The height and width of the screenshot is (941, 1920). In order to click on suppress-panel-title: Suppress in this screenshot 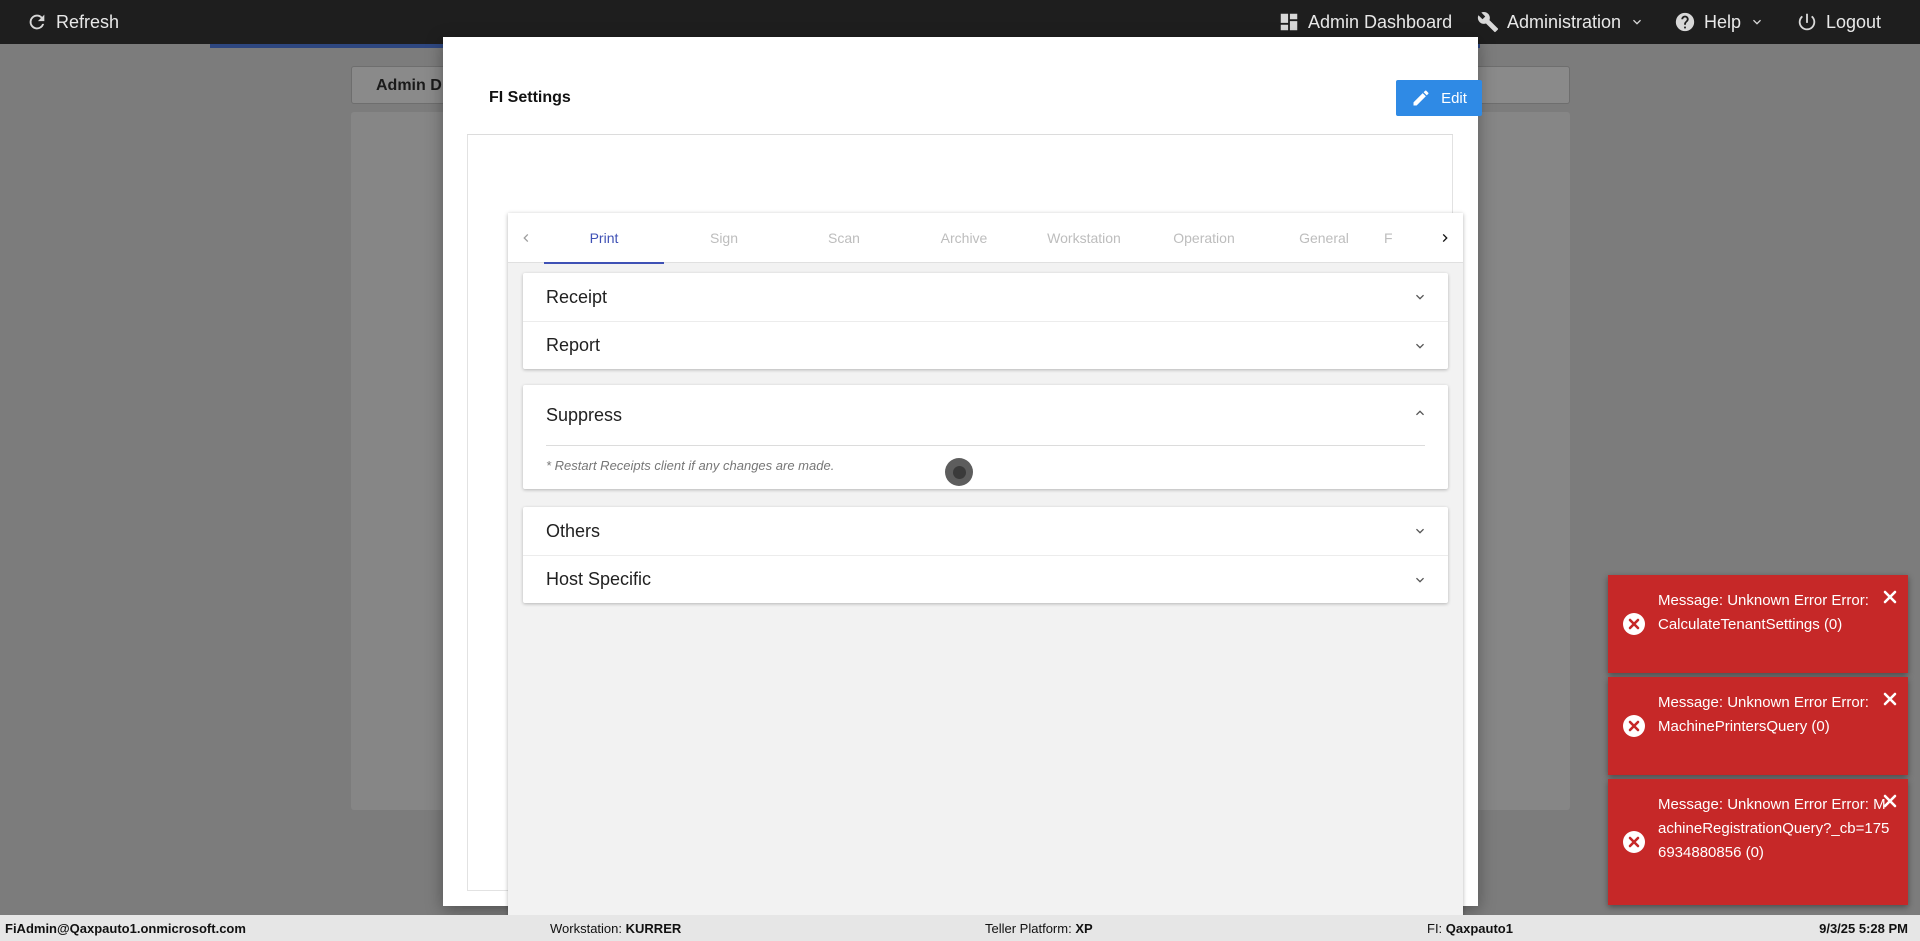, I will do `click(584, 414)`.